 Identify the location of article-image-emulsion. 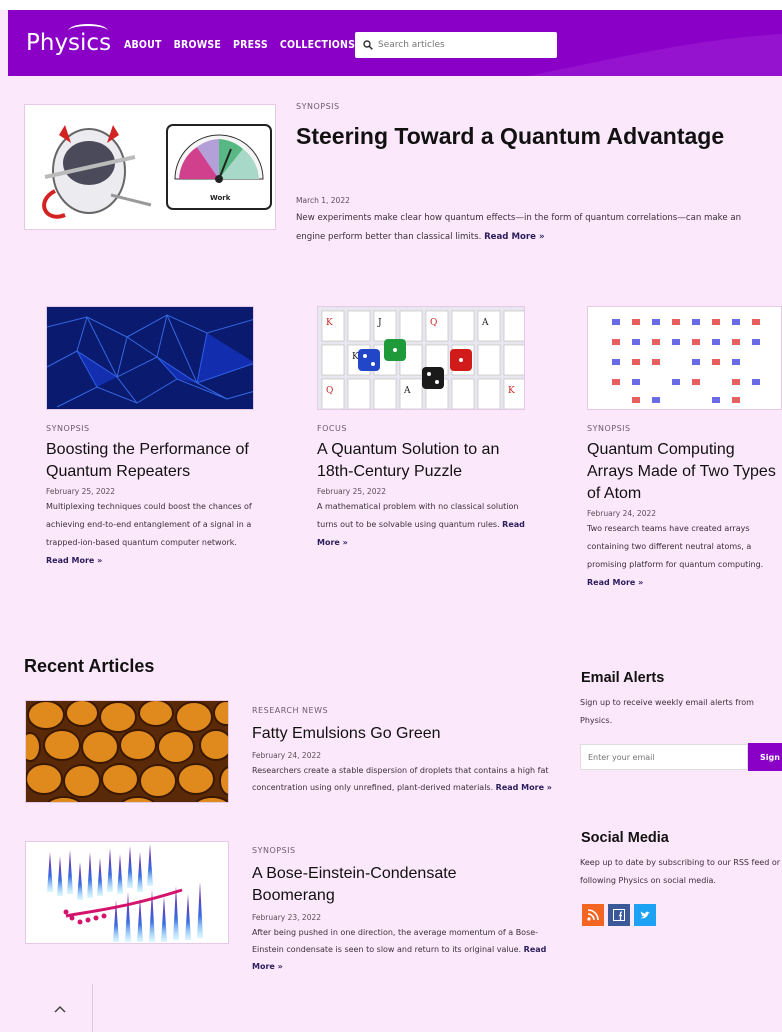
(127, 751).